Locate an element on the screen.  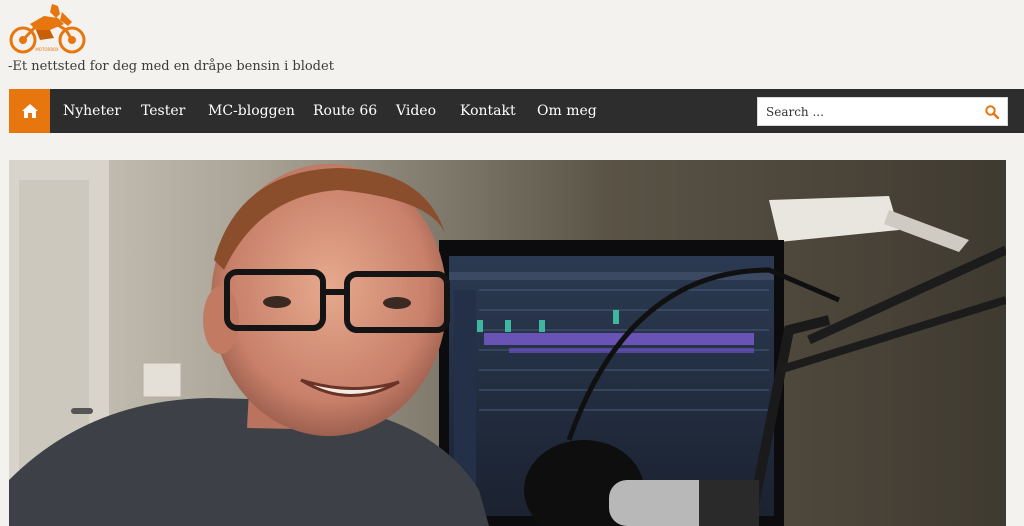
nav-item-nyheter: Nyheter is located at coordinates (92, 111).